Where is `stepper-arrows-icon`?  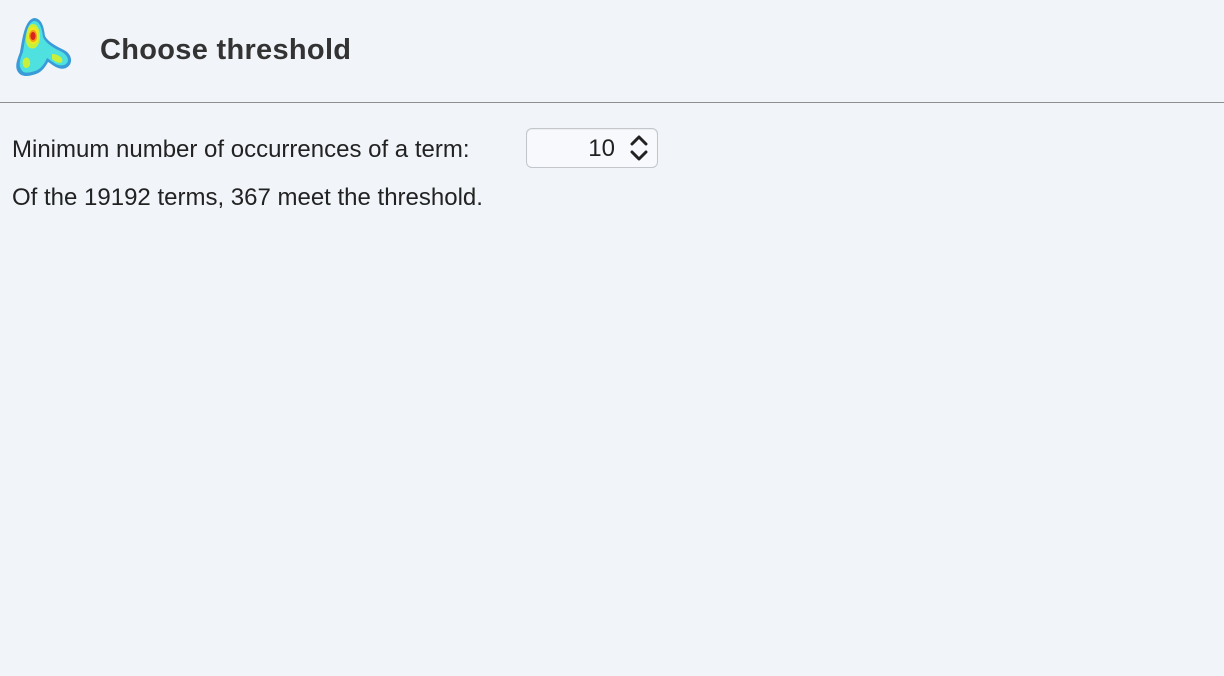
stepper-arrows-icon is located at coordinates (639, 148).